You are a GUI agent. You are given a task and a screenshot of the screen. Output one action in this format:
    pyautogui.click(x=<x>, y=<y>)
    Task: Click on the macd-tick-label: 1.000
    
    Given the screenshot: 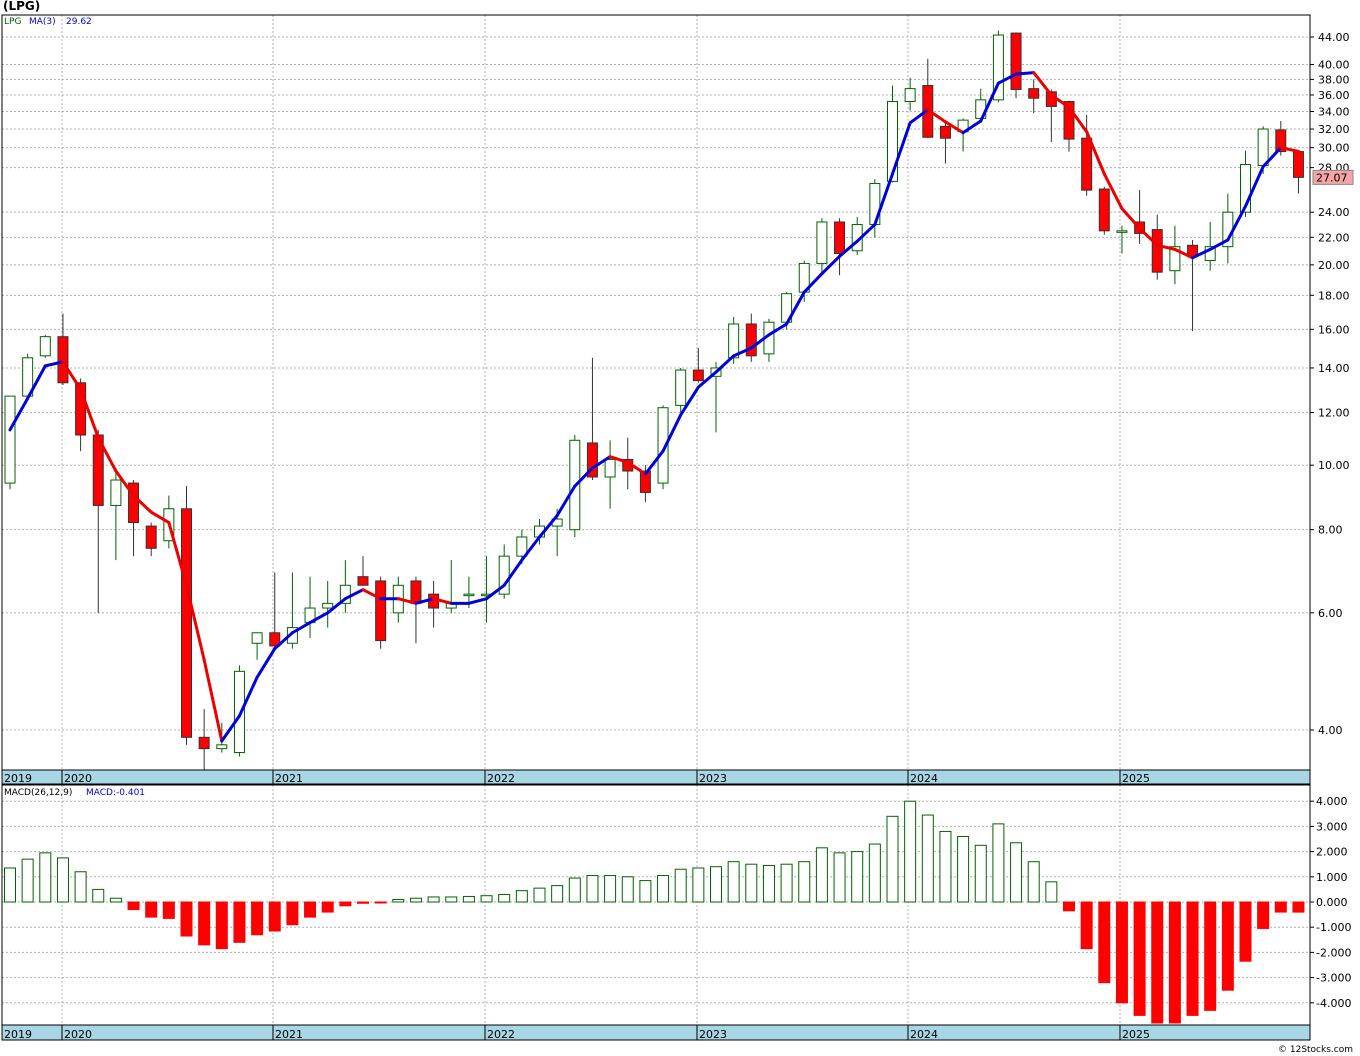 What is the action you would take?
    pyautogui.click(x=1332, y=877)
    